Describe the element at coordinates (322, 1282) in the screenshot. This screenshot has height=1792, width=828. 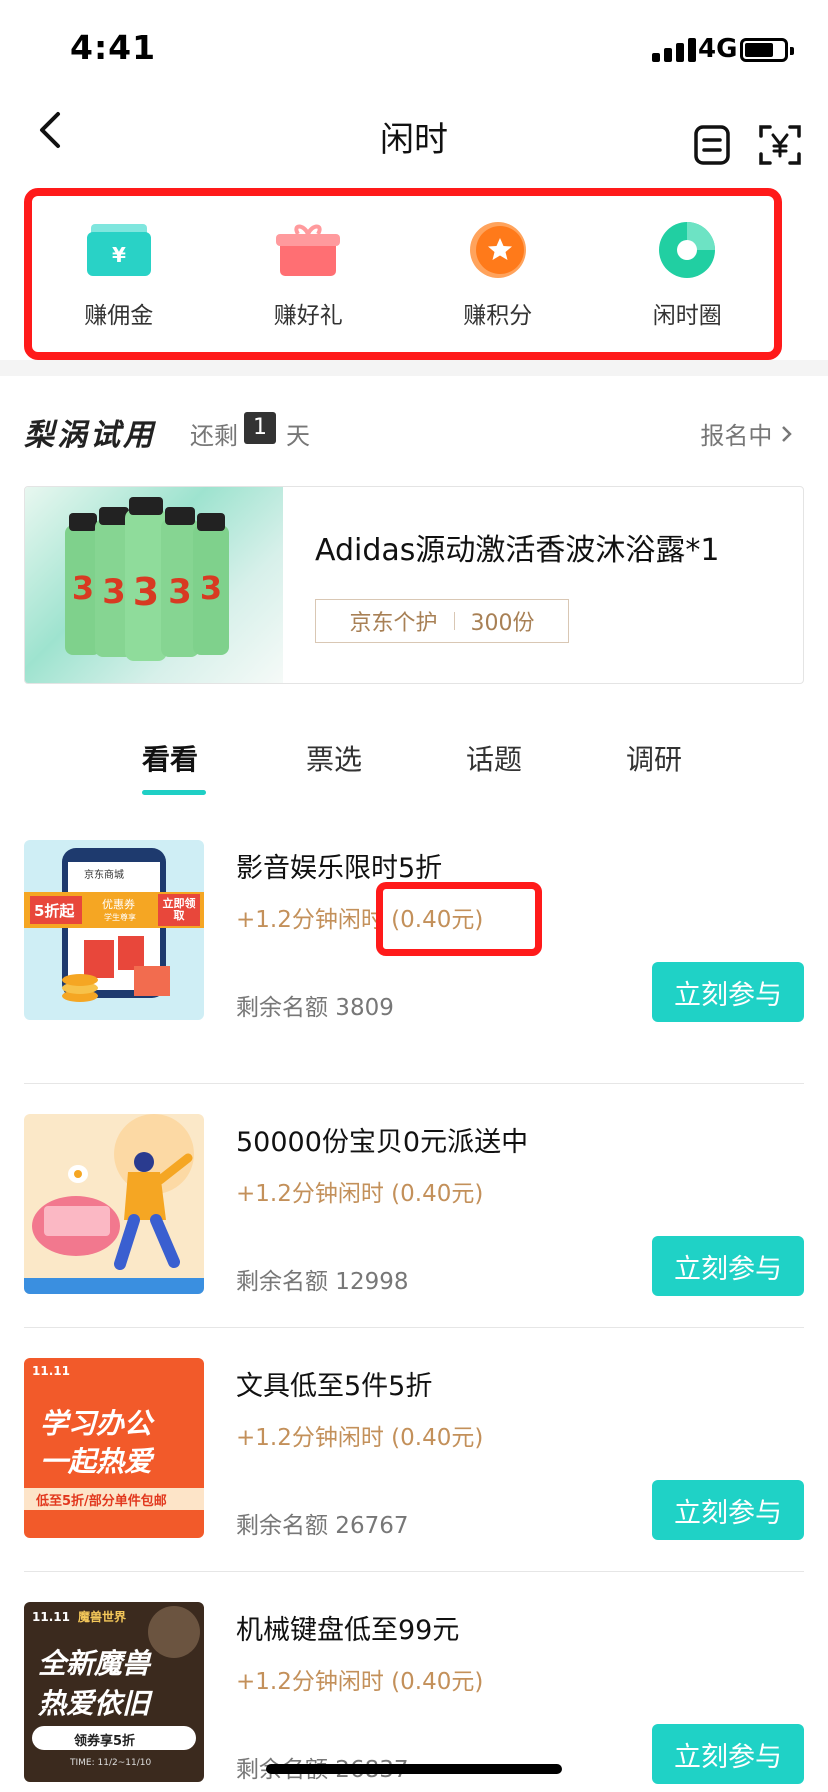
I see `task-remaining: 剩余名额 12998` at that location.